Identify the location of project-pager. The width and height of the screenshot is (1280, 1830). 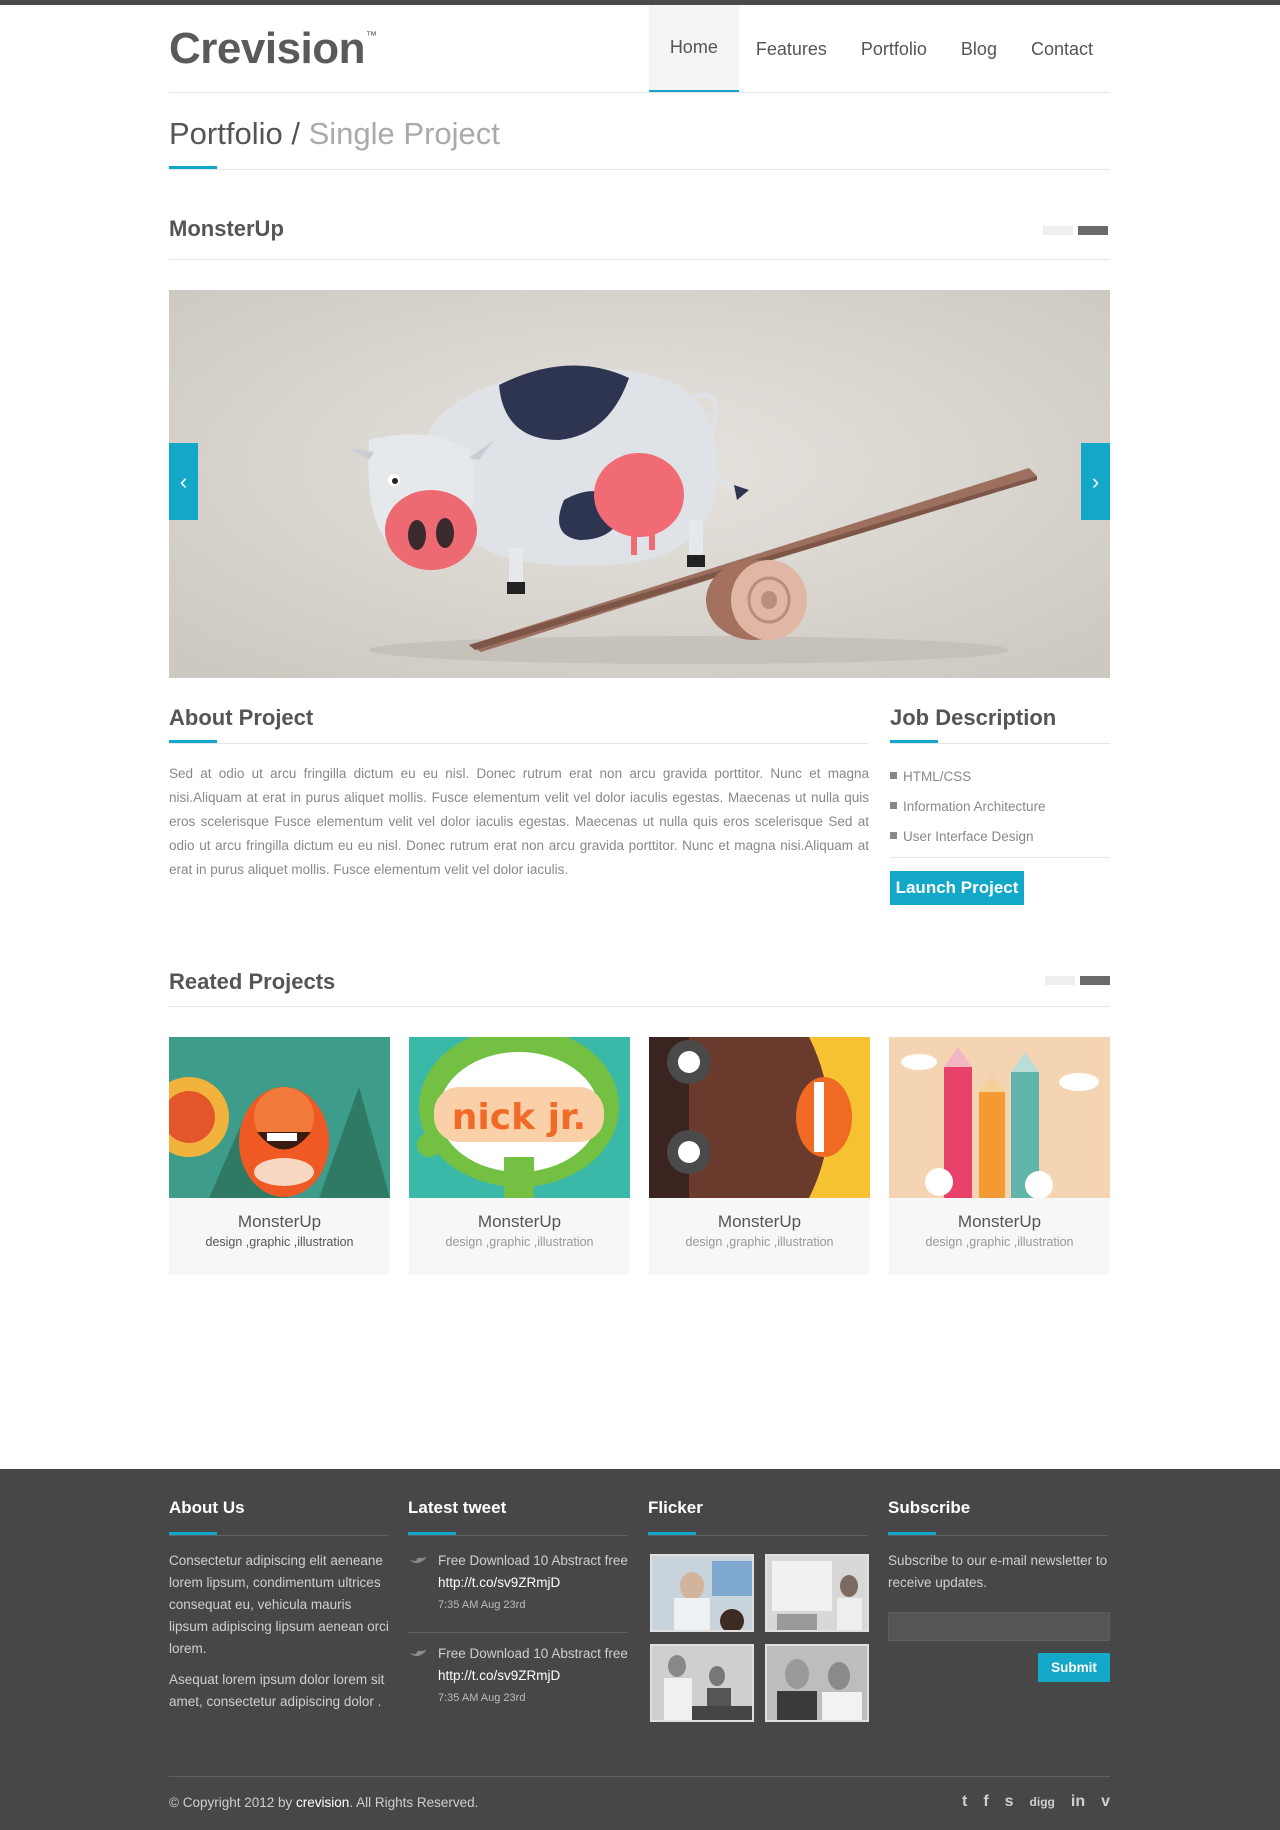
(1075, 230).